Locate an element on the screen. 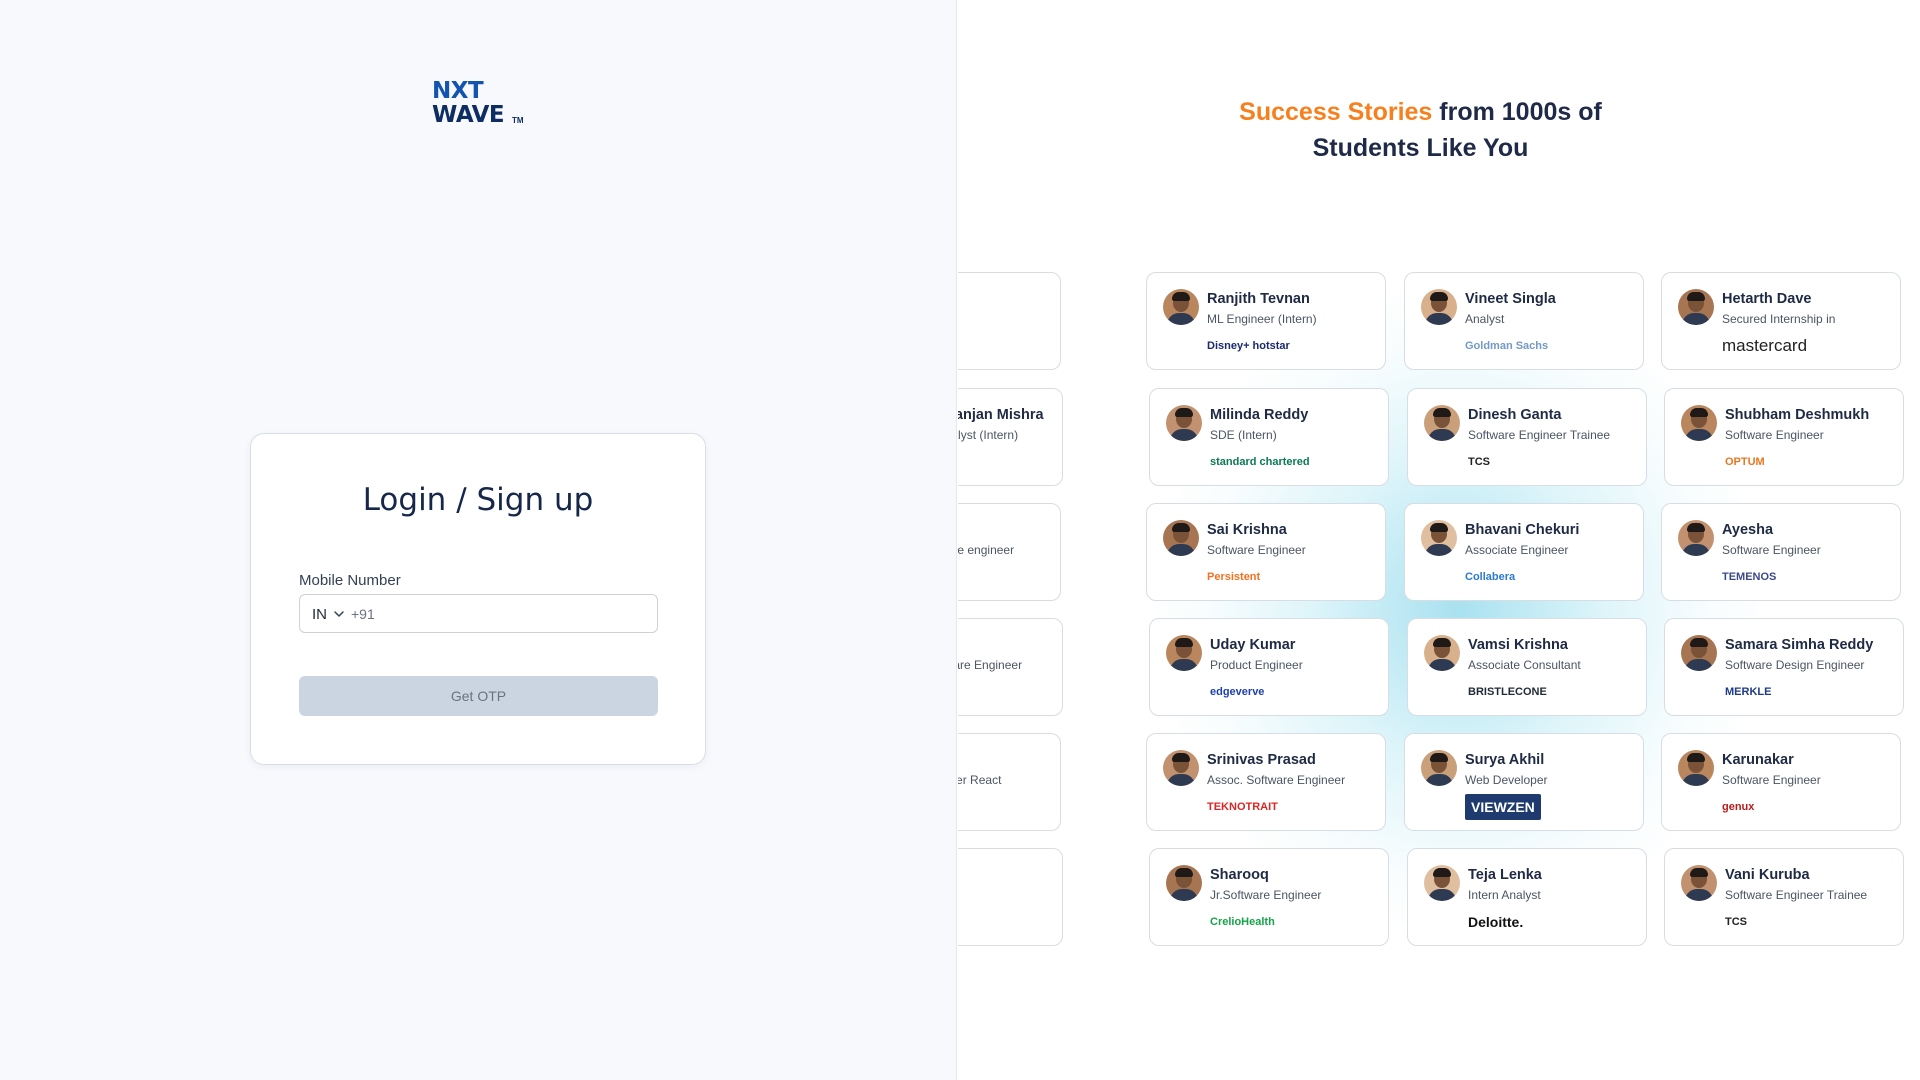 The width and height of the screenshot is (1920, 1080). company-logo: MERKLE is located at coordinates (1748, 692).